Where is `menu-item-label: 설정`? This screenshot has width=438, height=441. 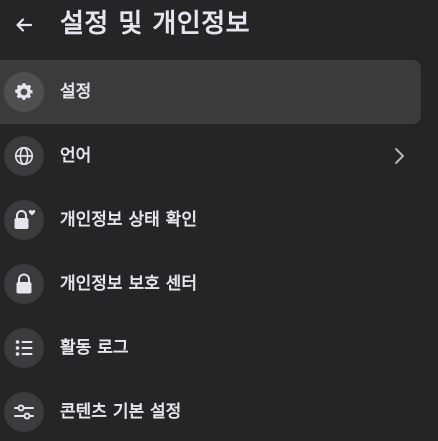
menu-item-label: 설정 is located at coordinates (76, 92).